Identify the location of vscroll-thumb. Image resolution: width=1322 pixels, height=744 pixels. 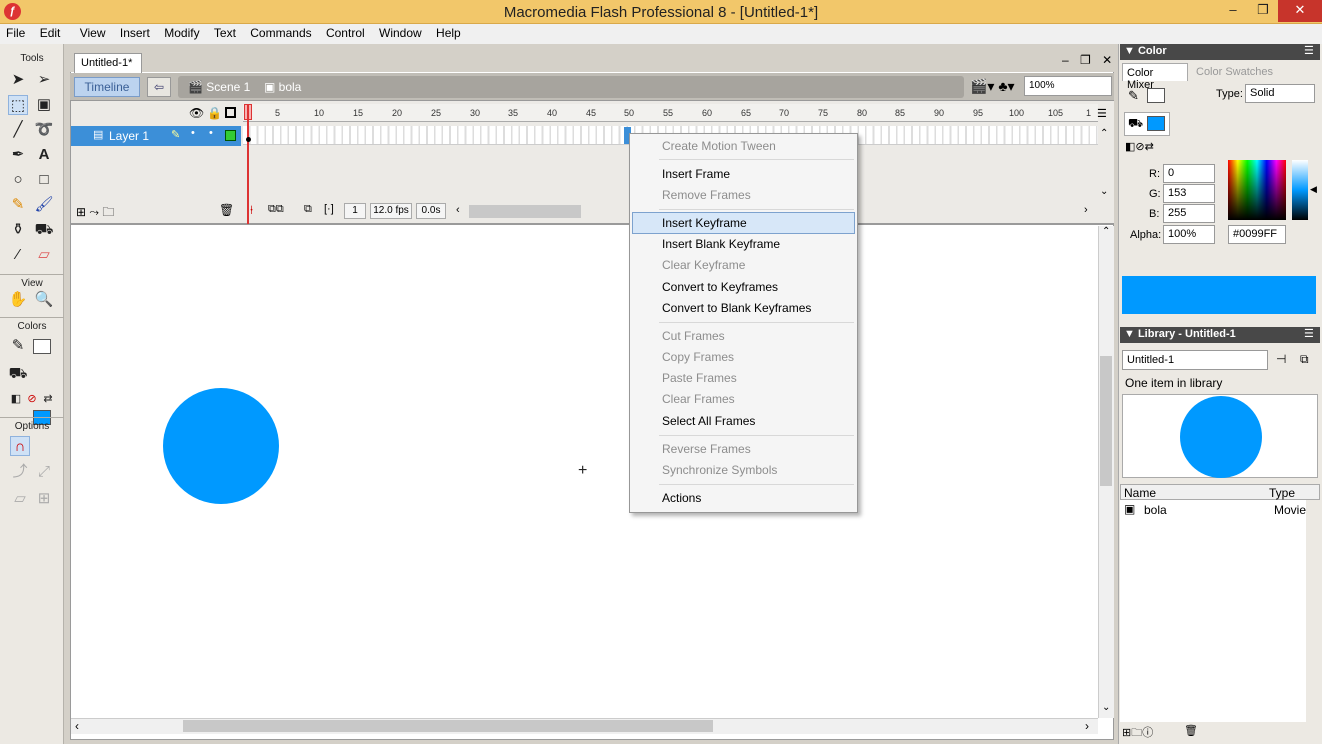
(1106, 421).